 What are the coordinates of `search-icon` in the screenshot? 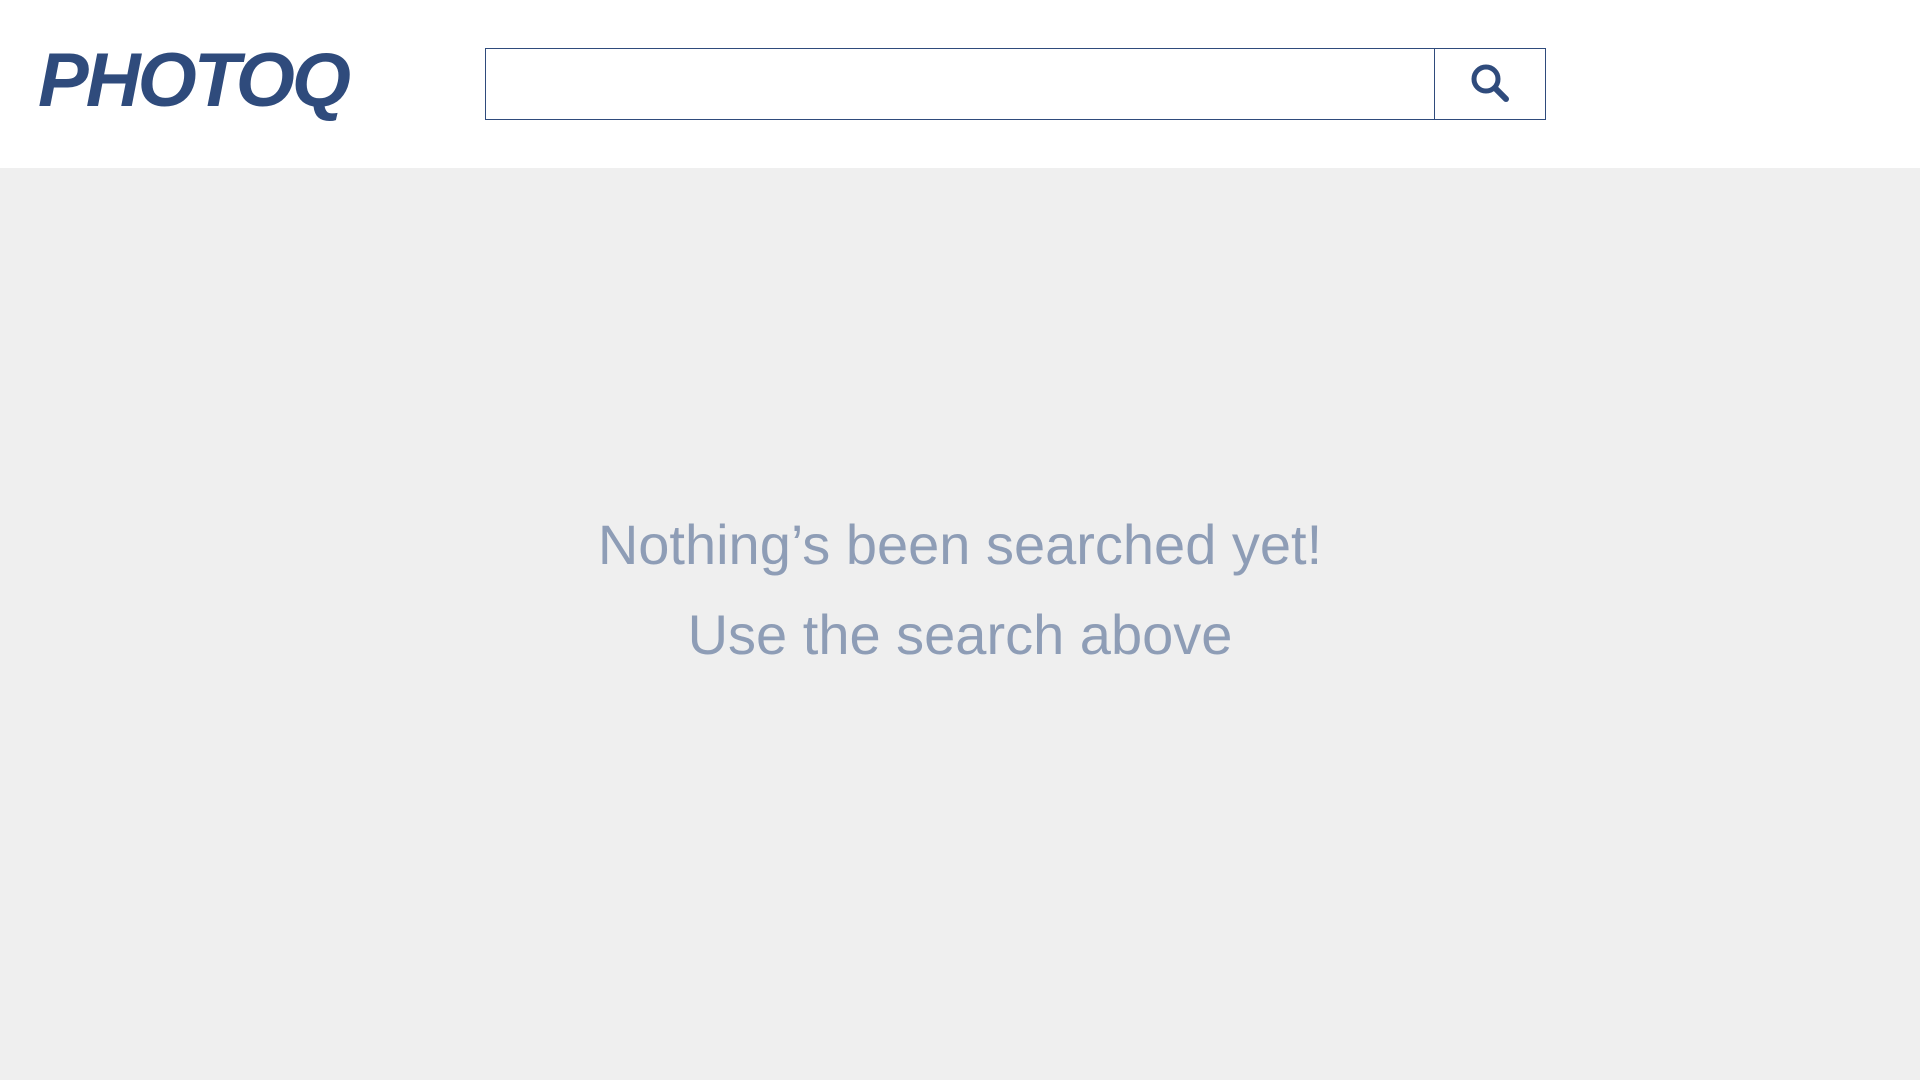 It's located at (1490, 84).